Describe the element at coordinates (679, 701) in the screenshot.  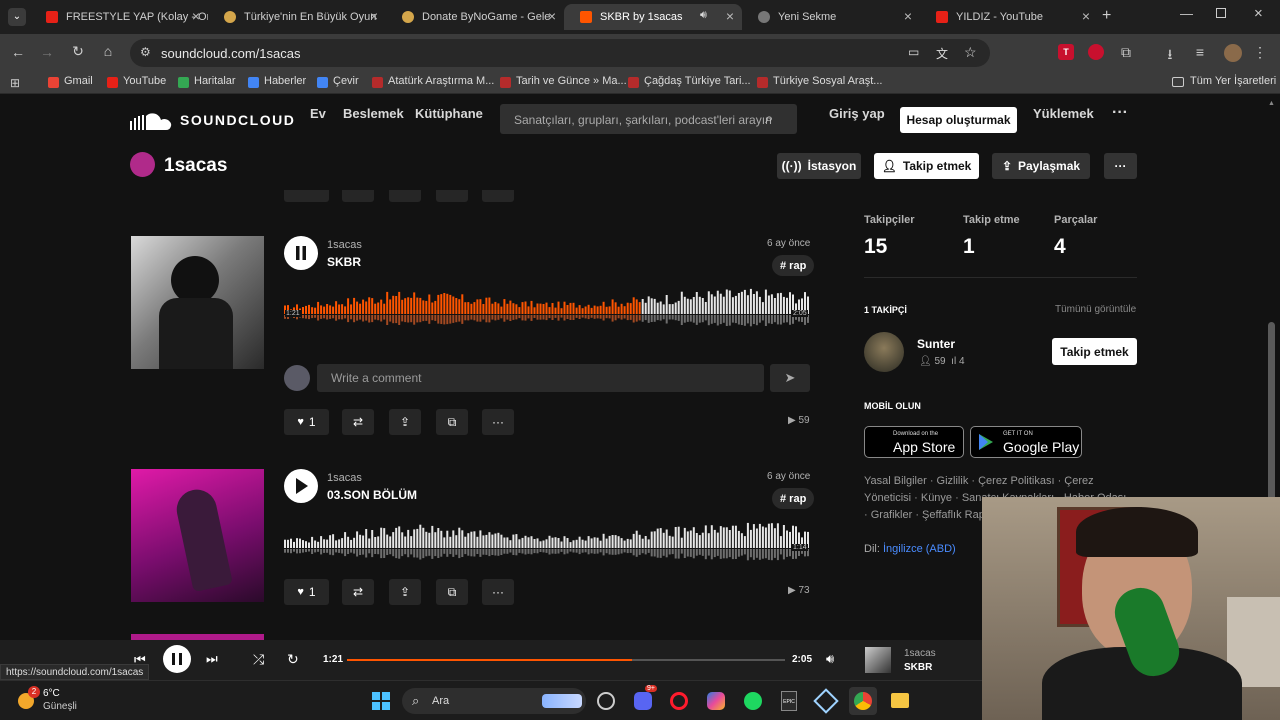
I see `opera-icon` at that location.